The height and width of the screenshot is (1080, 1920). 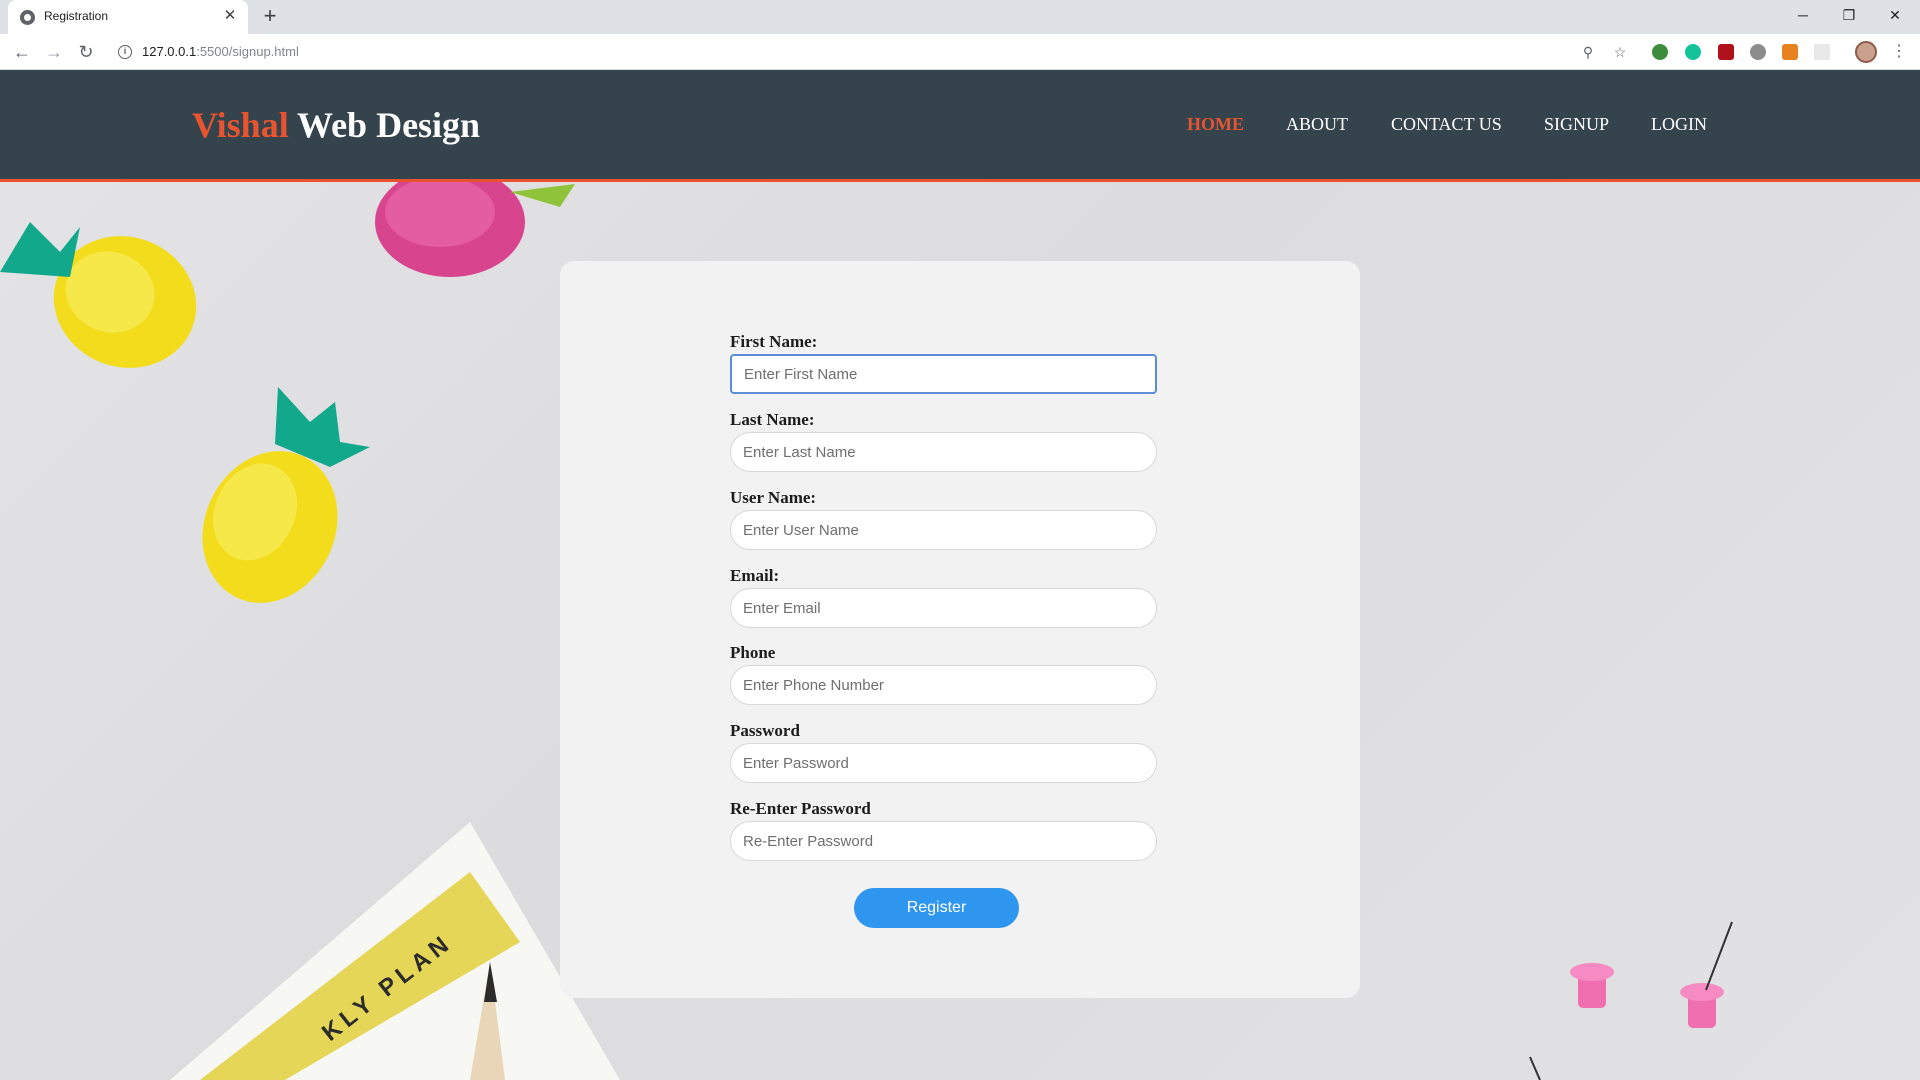 I want to click on star-icon: ☆, so click(x=1620, y=52).